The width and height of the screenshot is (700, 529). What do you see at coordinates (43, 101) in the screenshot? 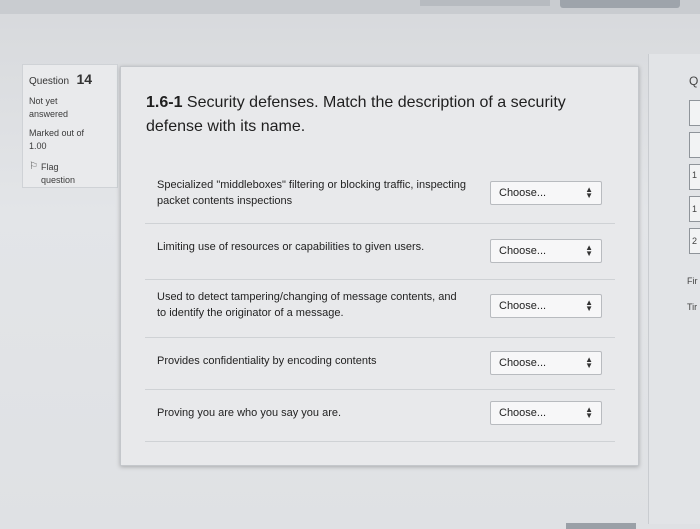
I see `status-line1: Not yet` at bounding box center [43, 101].